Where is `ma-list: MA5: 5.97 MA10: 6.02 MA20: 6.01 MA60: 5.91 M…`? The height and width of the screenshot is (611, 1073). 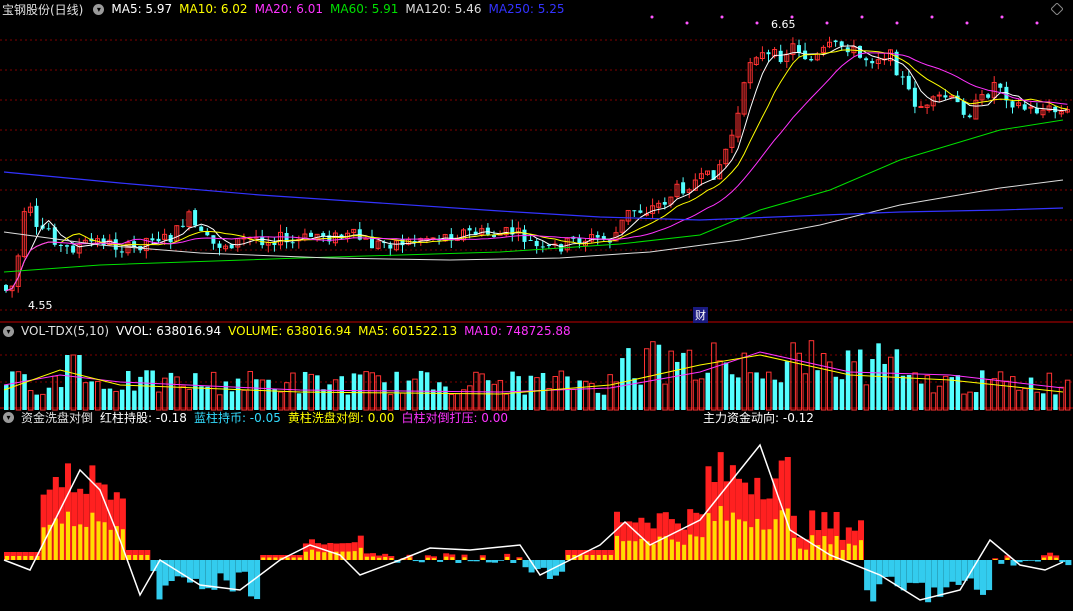 ma-list: MA5: 5.97 MA10: 6.02 MA20: 6.01 MA60: 5.91 M… is located at coordinates (341, 9).